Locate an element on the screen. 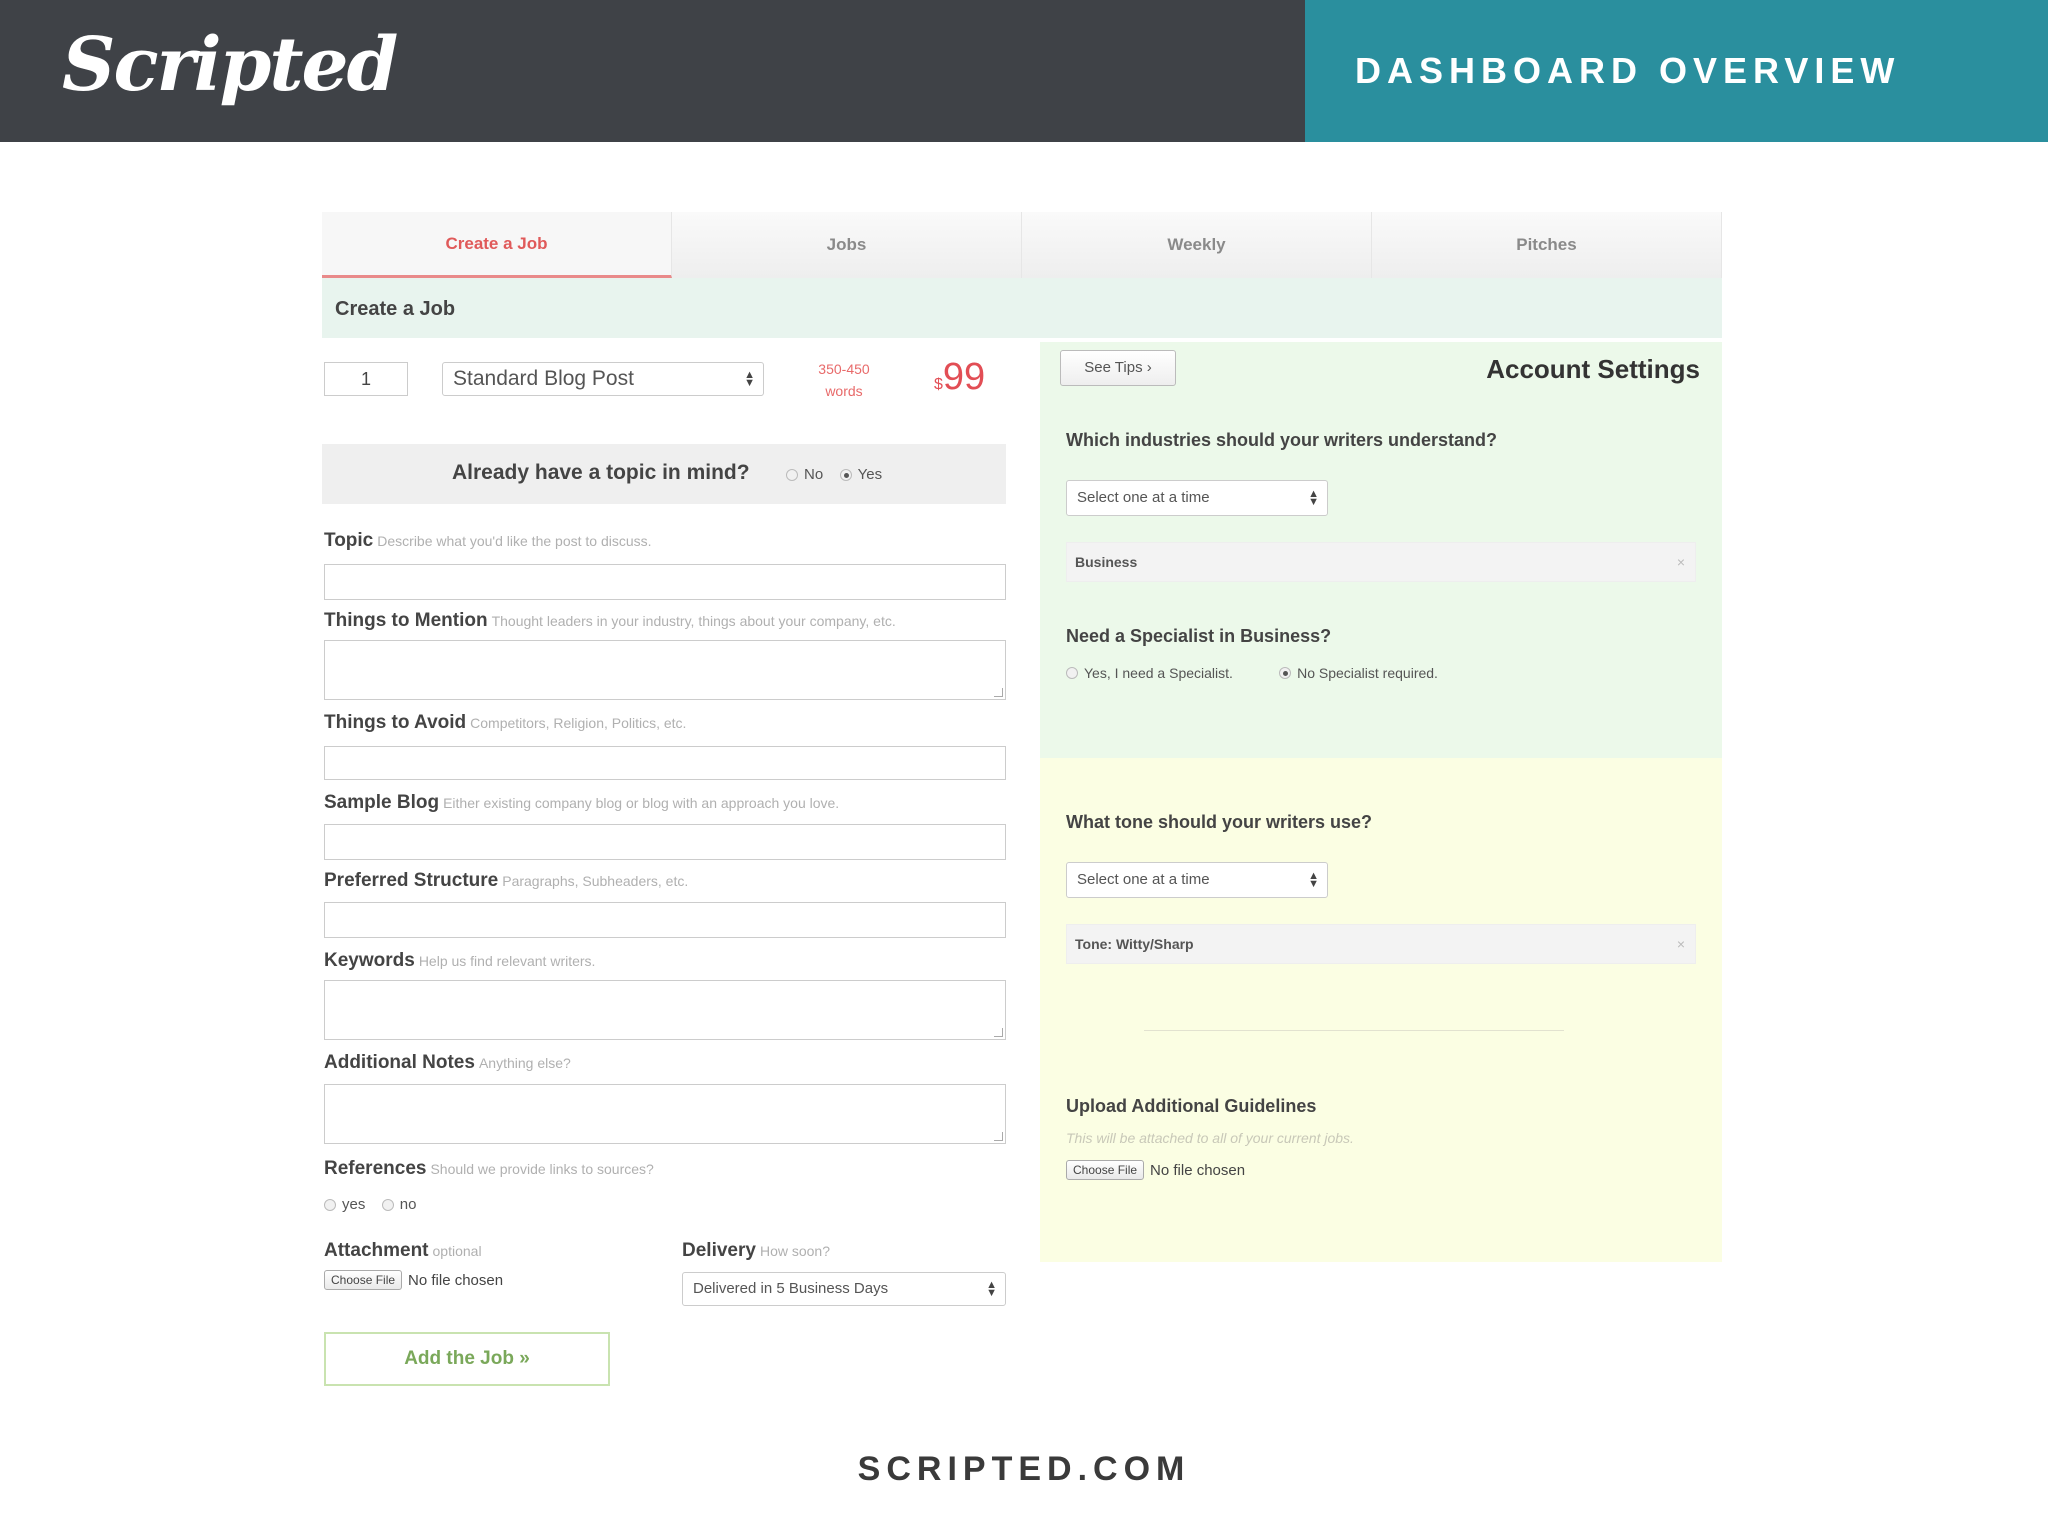 The width and height of the screenshot is (2048, 1536). price-value: 99 is located at coordinates (964, 377).